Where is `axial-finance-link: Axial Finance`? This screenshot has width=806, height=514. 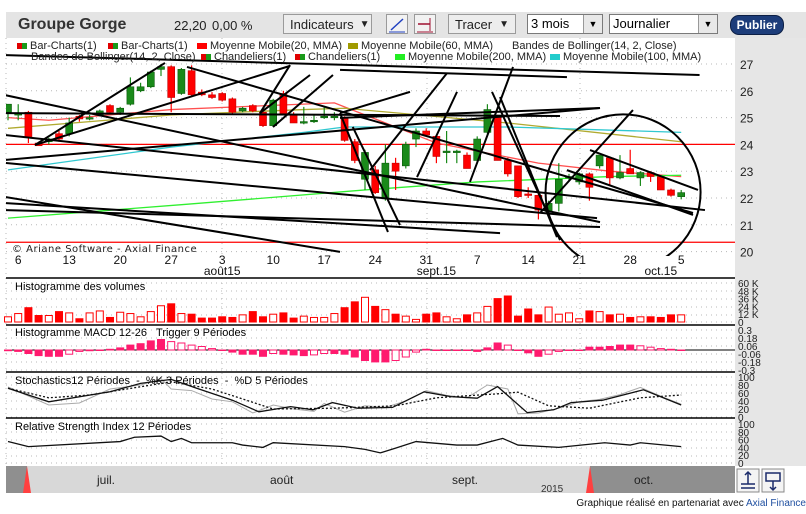 axial-finance-link: Axial Finance is located at coordinates (776, 503).